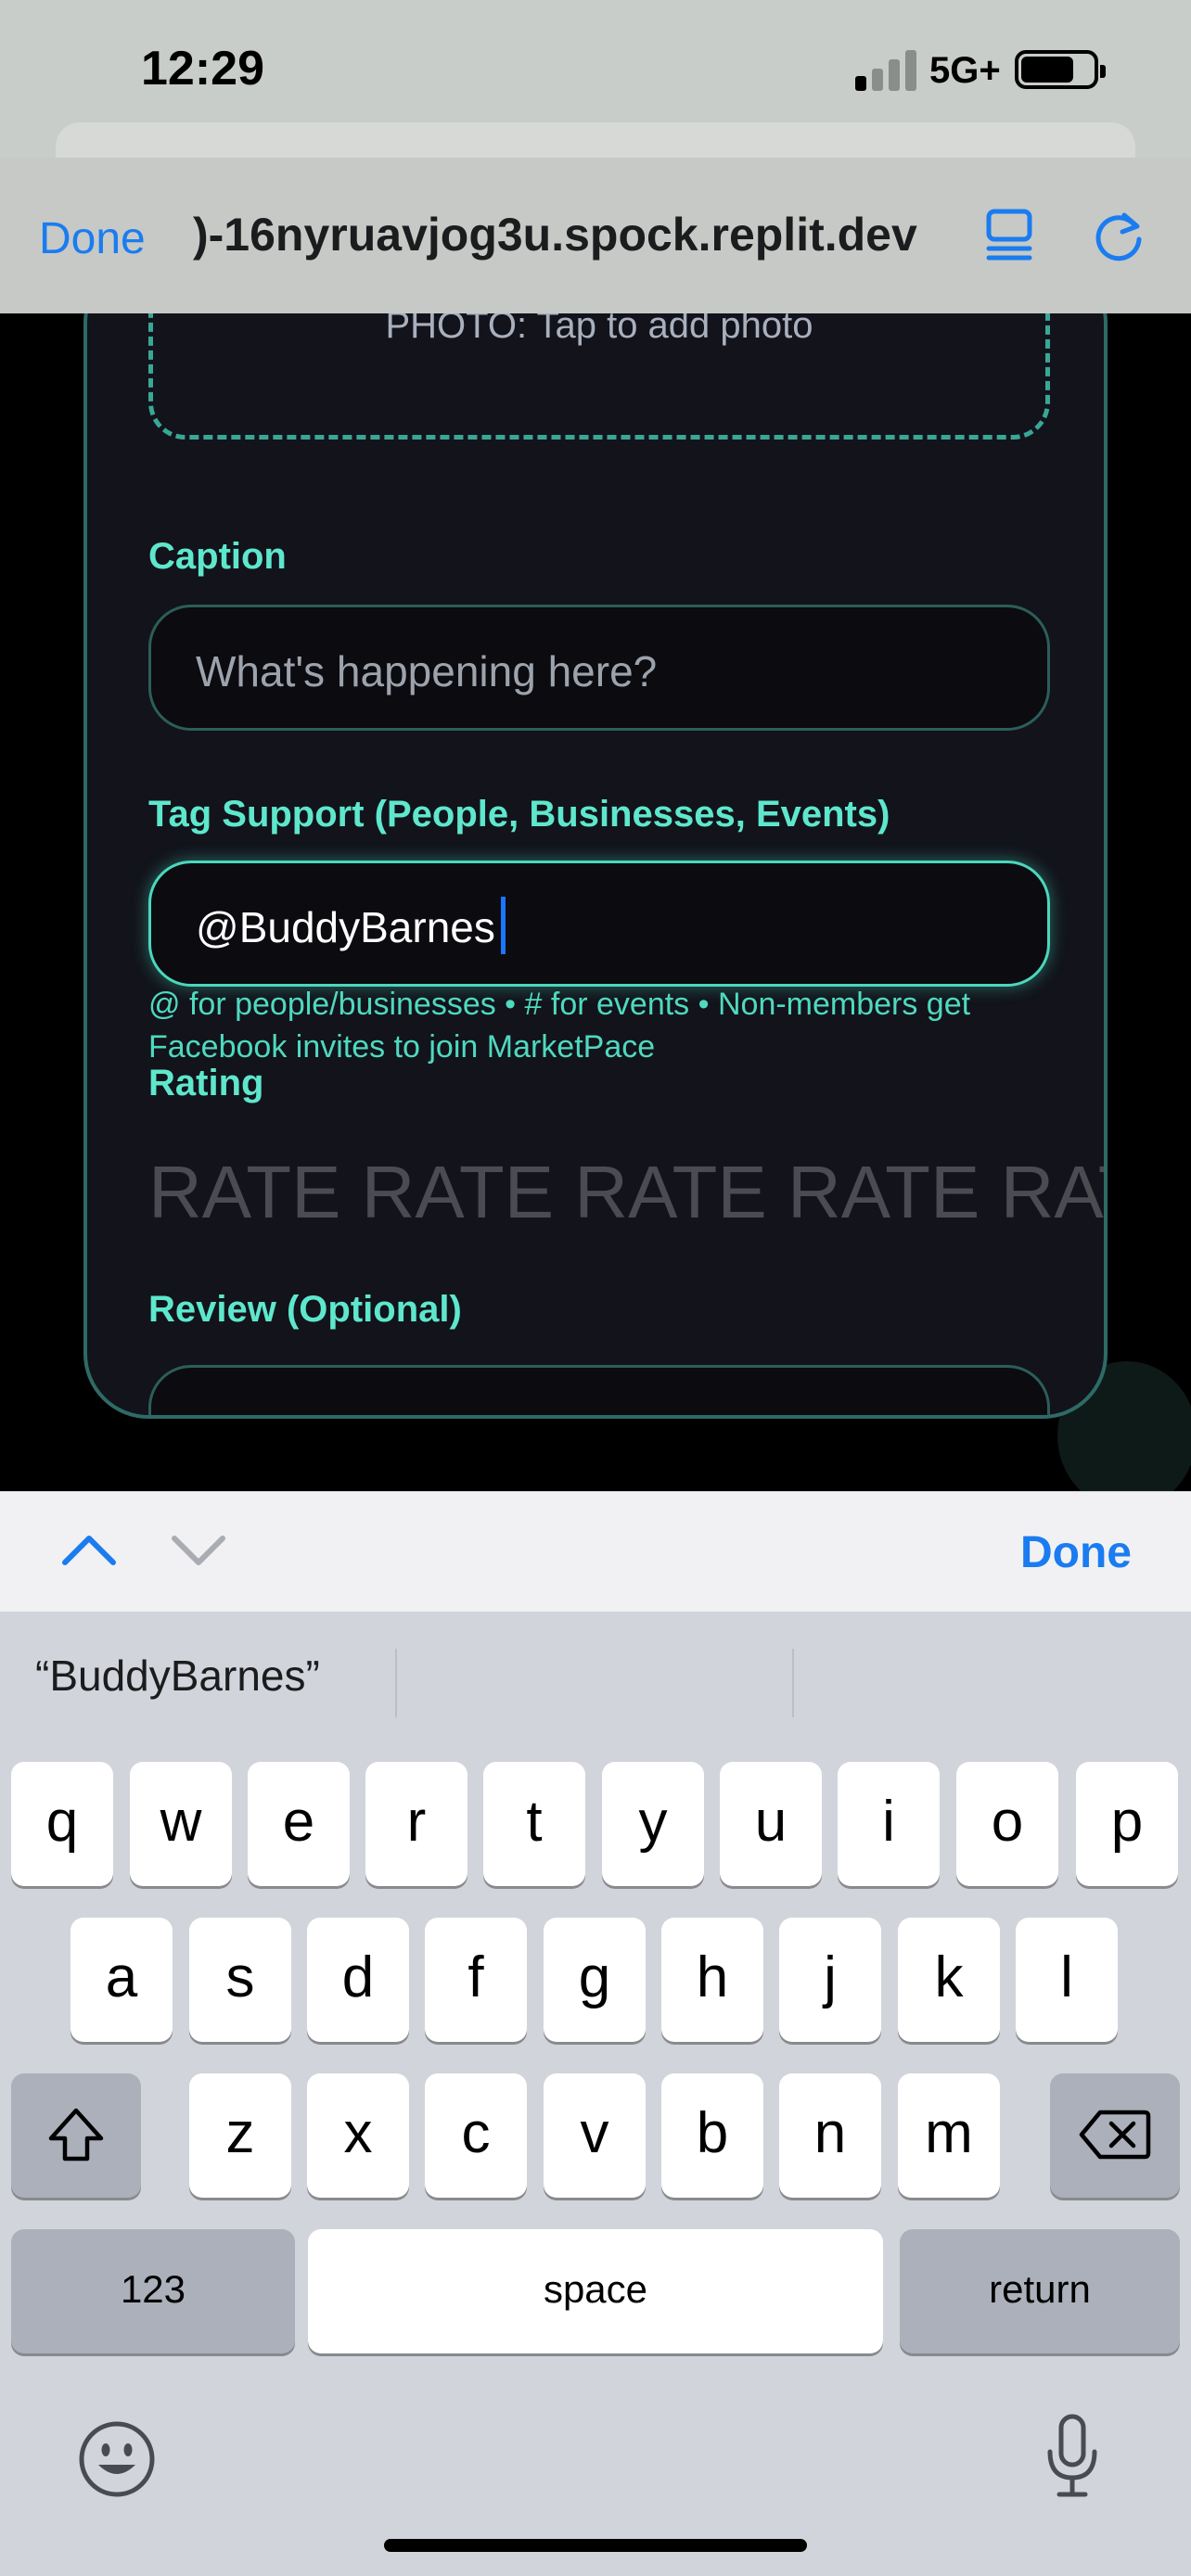 This screenshot has height=2576, width=1191. I want to click on rating-label: Rating, so click(206, 1083).